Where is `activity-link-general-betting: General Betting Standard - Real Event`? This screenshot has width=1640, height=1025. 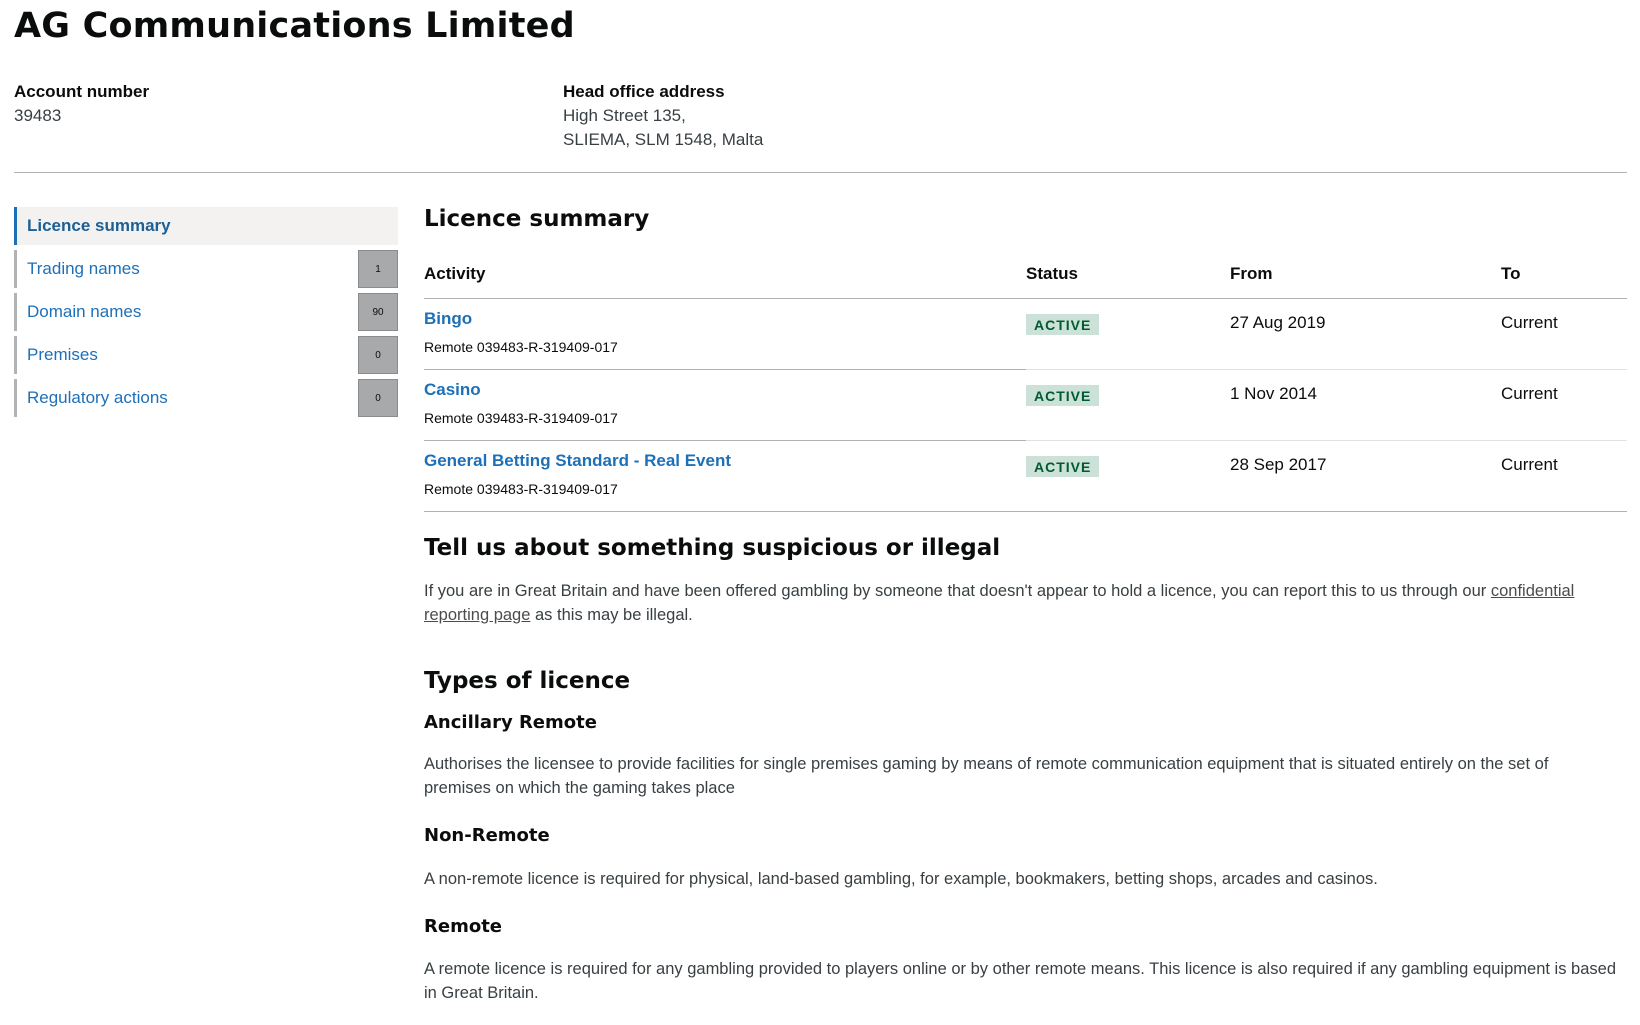 activity-link-general-betting: General Betting Standard - Real Event is located at coordinates (577, 461).